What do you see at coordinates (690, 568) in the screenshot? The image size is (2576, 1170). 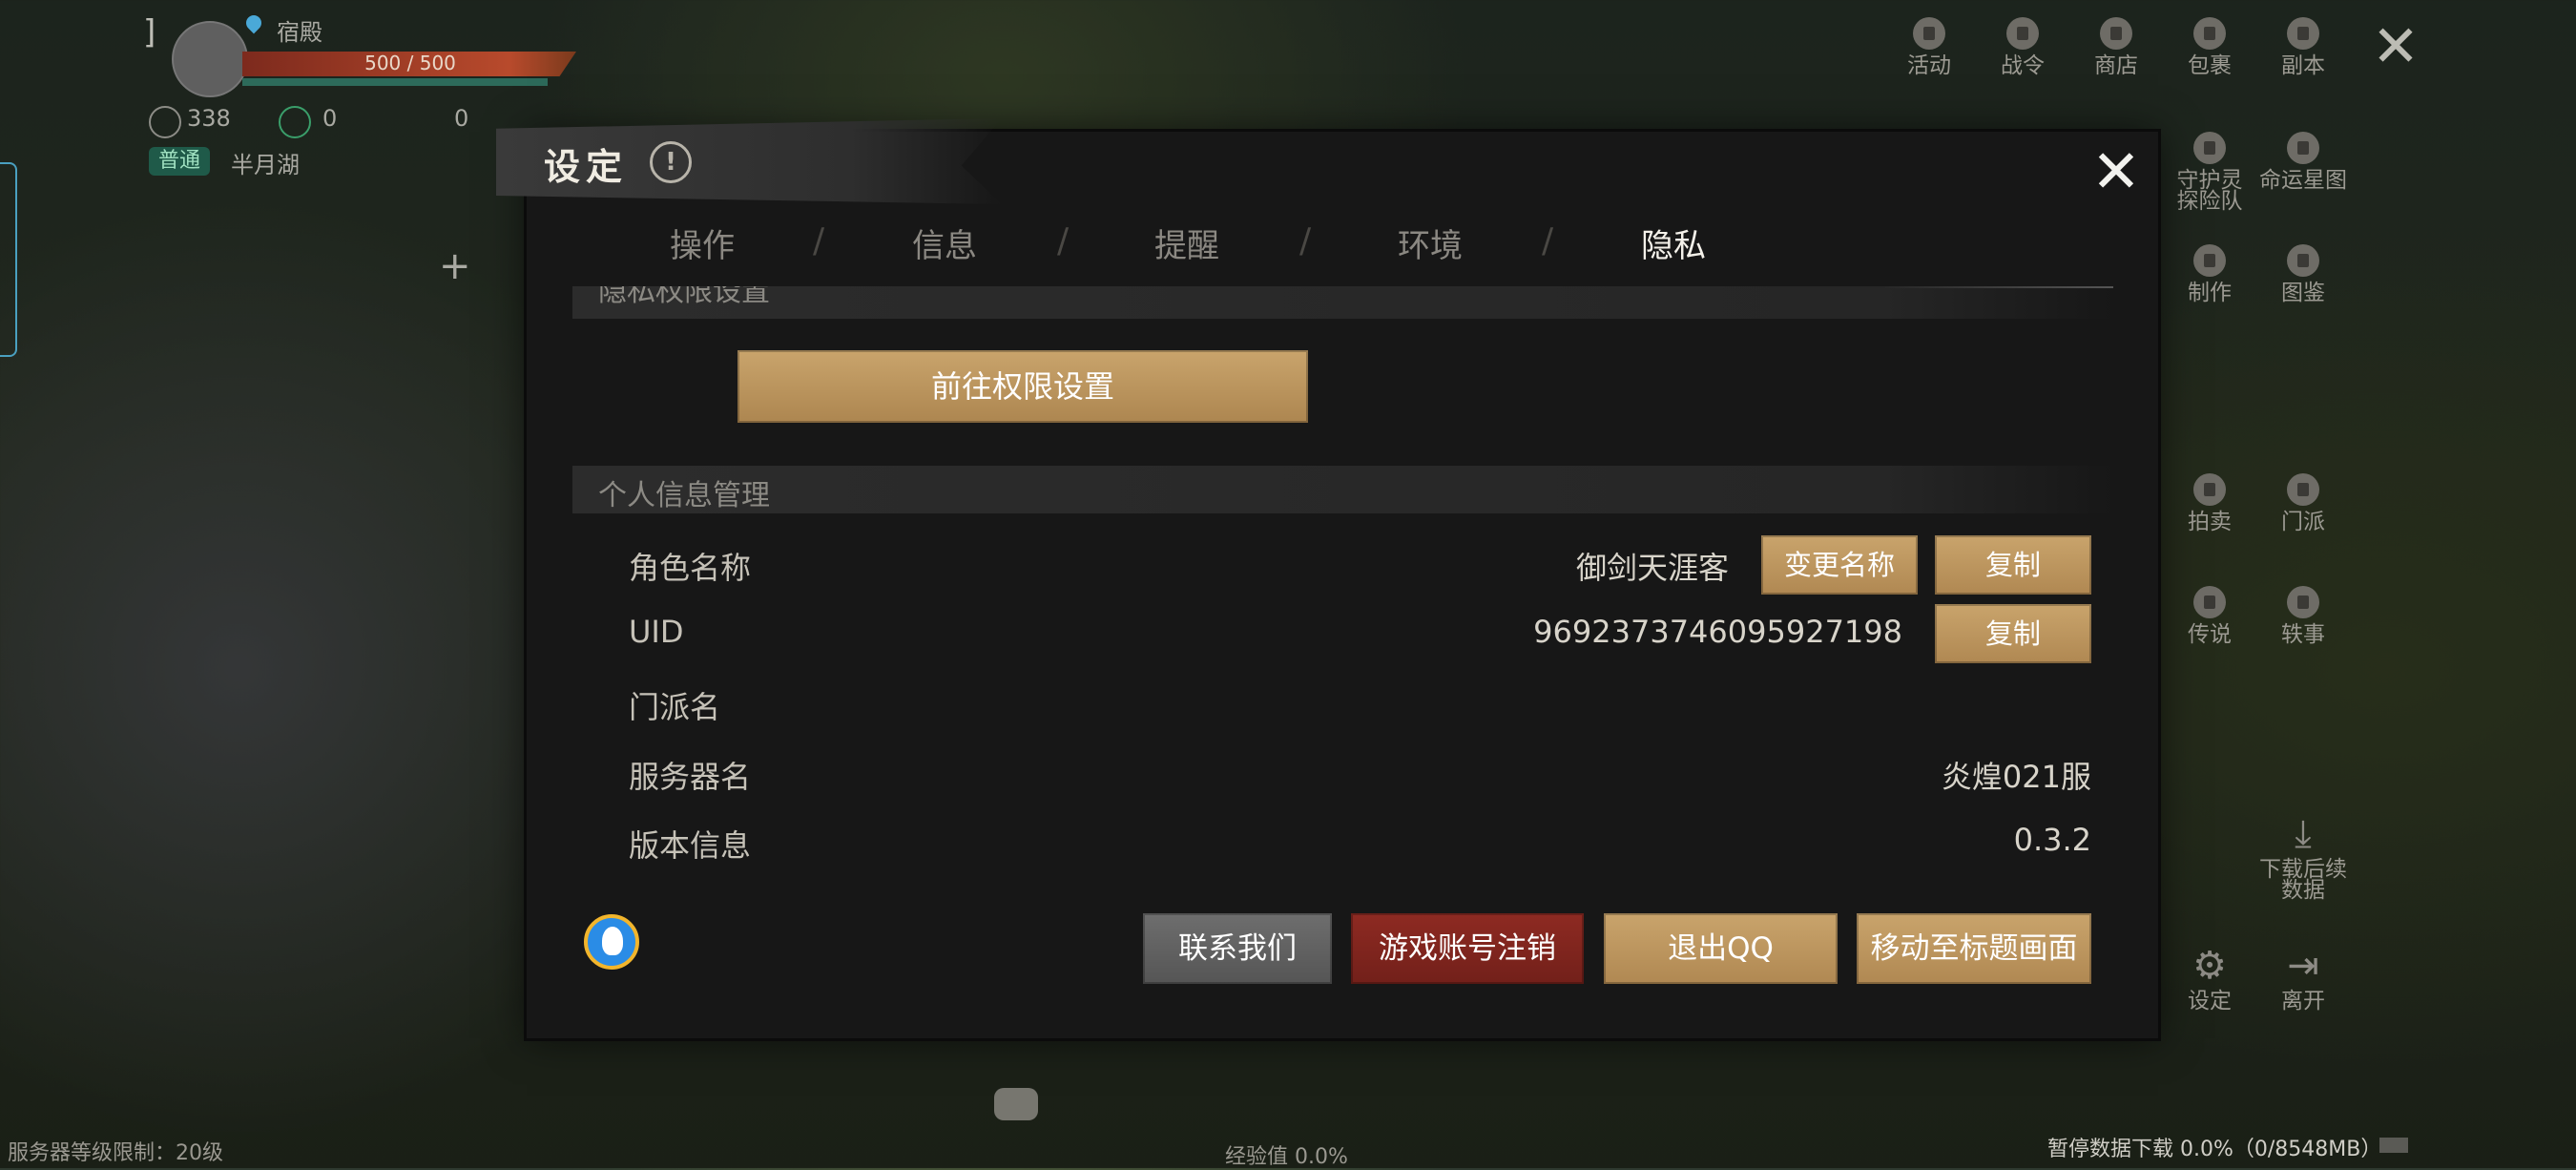 I see `role-name-label: 角色名称` at bounding box center [690, 568].